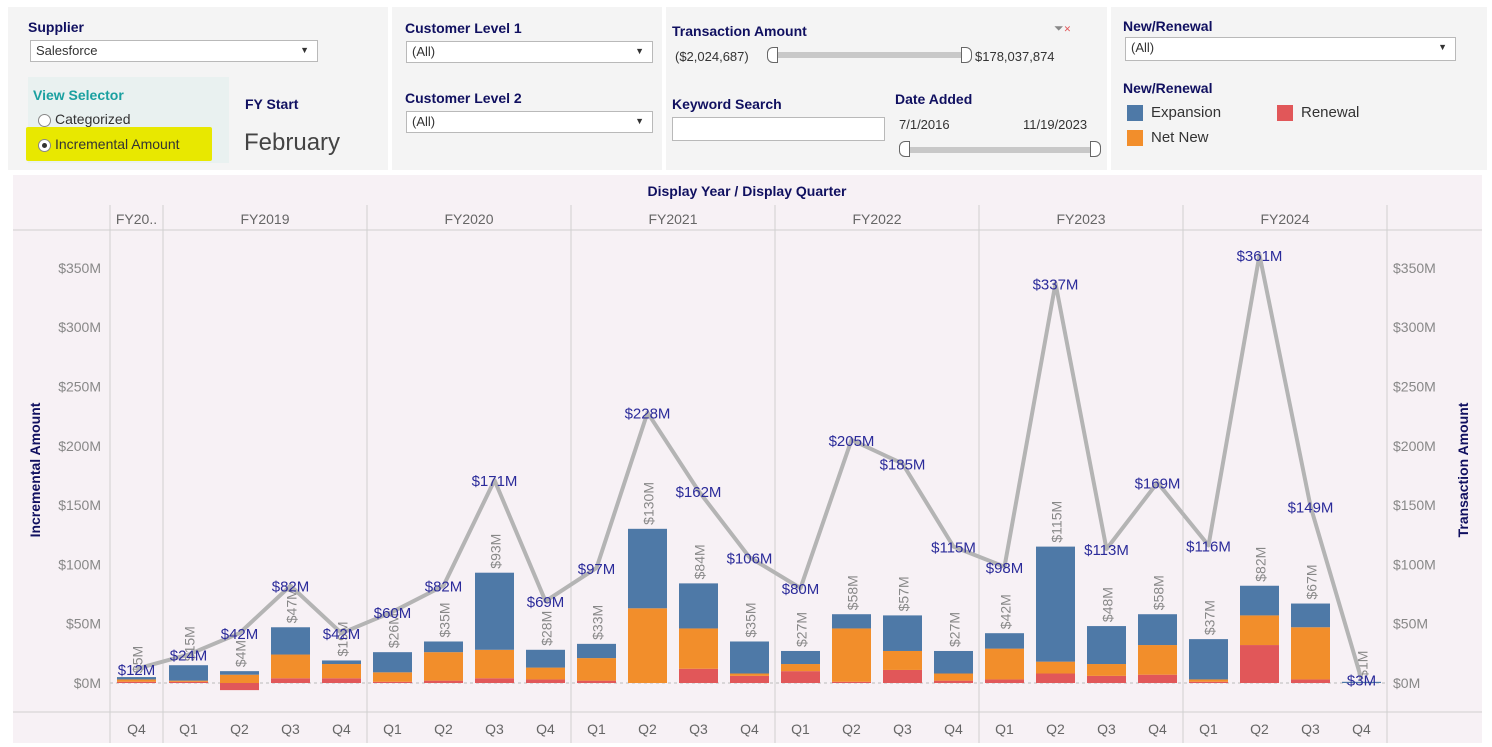  What do you see at coordinates (463, 98) in the screenshot?
I see `customer-level-2-label: Customer Level 2` at bounding box center [463, 98].